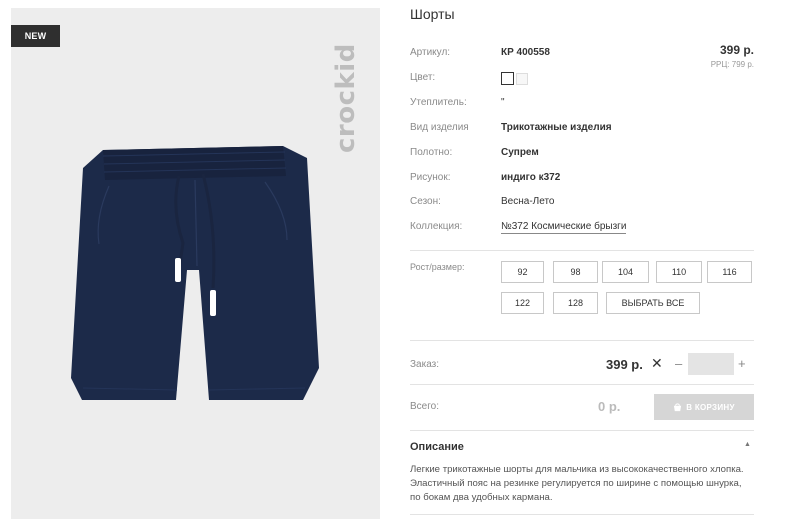 The width and height of the screenshot is (800, 519). Describe the element at coordinates (657, 363) in the screenshot. I see `close-icon: ✕` at that location.